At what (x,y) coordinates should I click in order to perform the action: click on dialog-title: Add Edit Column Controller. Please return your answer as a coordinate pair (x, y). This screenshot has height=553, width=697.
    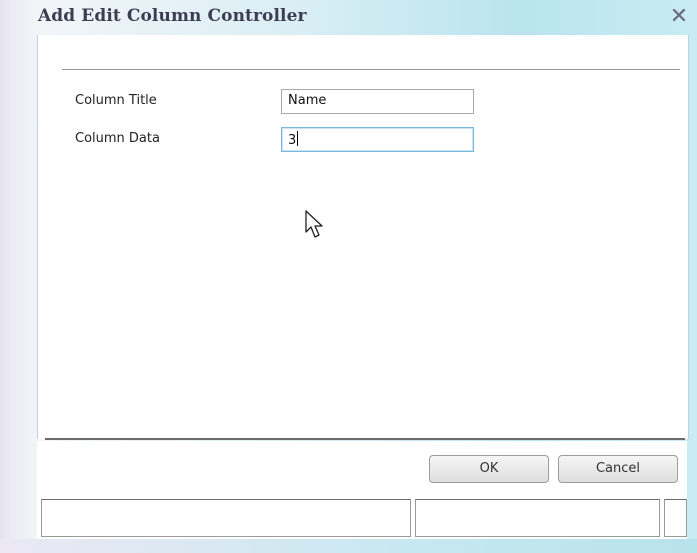
    Looking at the image, I should click on (172, 16).